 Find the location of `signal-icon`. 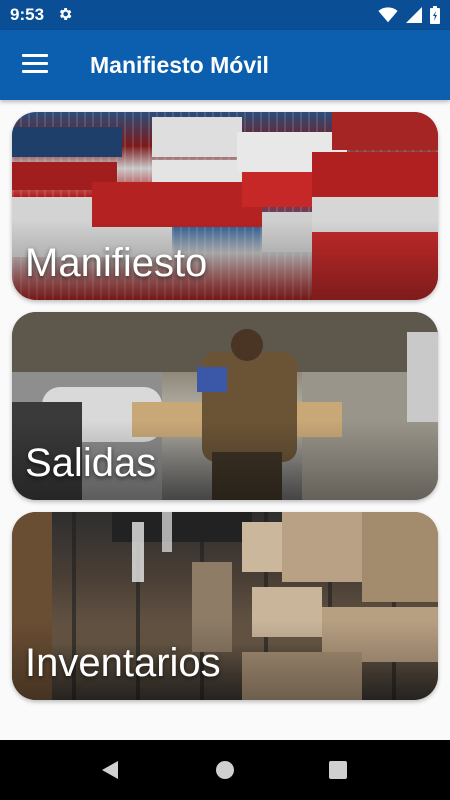

signal-icon is located at coordinates (414, 17).